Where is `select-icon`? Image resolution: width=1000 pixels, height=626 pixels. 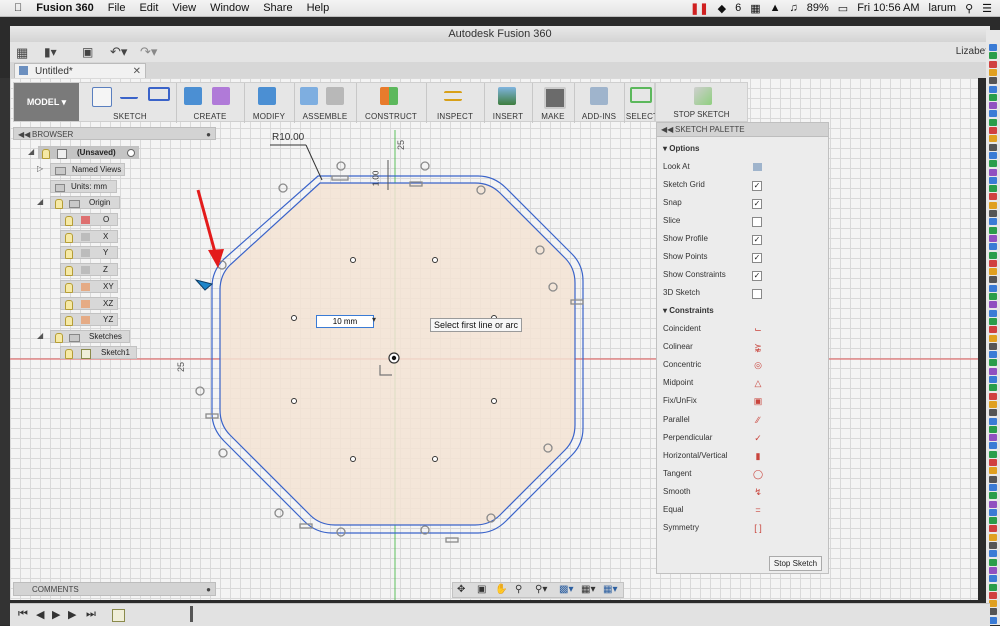
select-icon is located at coordinates (641, 95).